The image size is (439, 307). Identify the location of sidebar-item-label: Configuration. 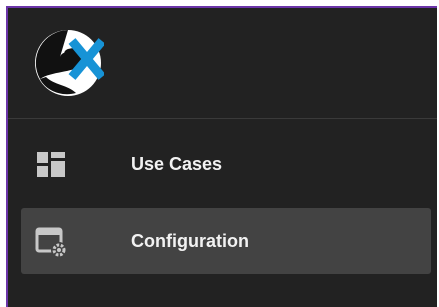
(190, 241).